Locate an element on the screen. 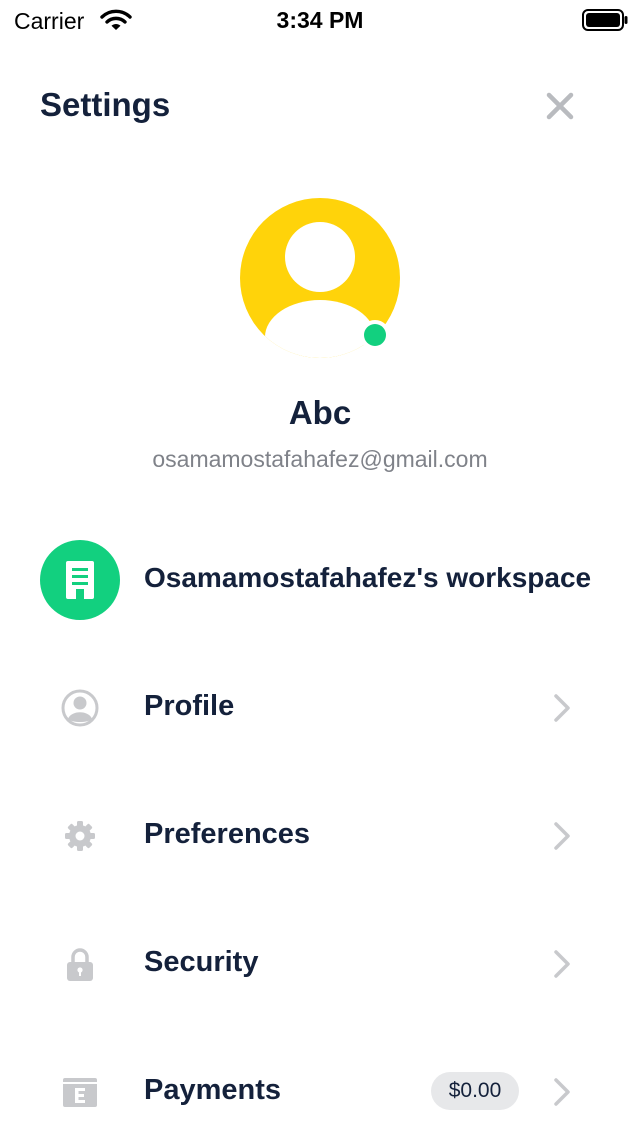 This screenshot has height=1136, width=640. building-icon is located at coordinates (80, 580).